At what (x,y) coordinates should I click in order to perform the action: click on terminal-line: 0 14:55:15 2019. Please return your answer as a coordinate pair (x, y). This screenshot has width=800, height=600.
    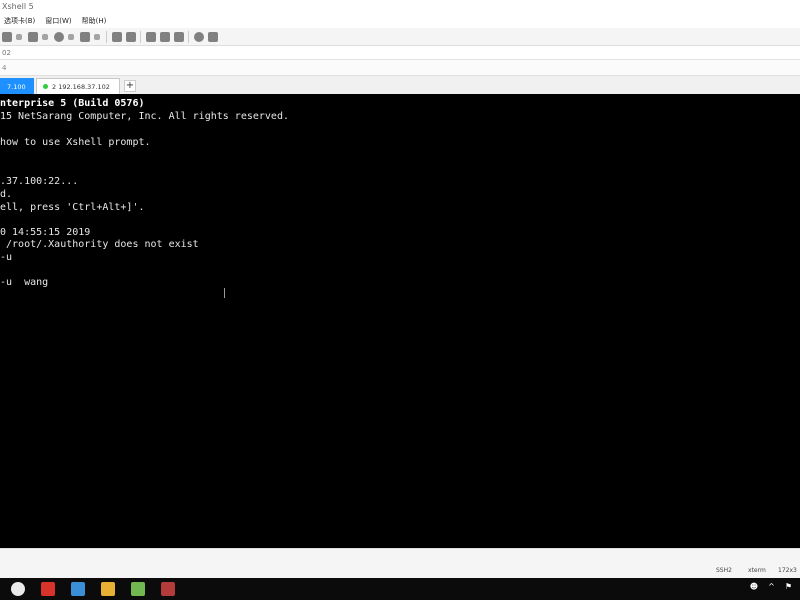
    Looking at the image, I should click on (45, 232).